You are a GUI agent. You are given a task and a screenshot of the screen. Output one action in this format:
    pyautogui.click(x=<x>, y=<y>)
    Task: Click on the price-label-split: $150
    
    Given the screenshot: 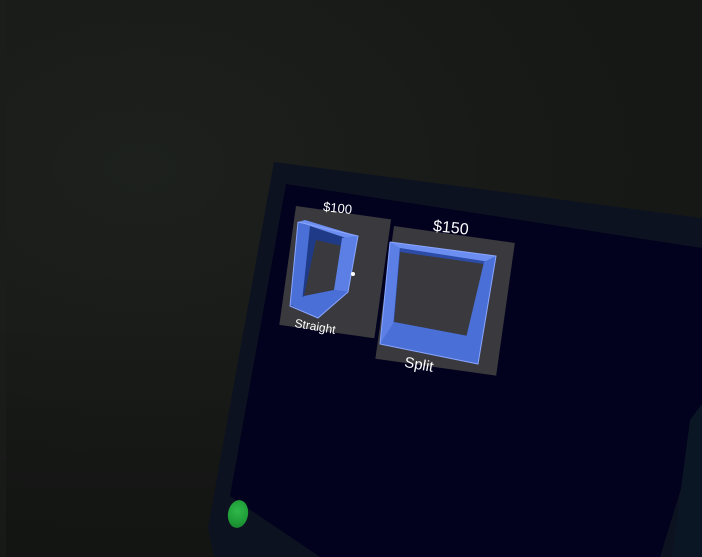 What is the action you would take?
    pyautogui.click(x=451, y=228)
    